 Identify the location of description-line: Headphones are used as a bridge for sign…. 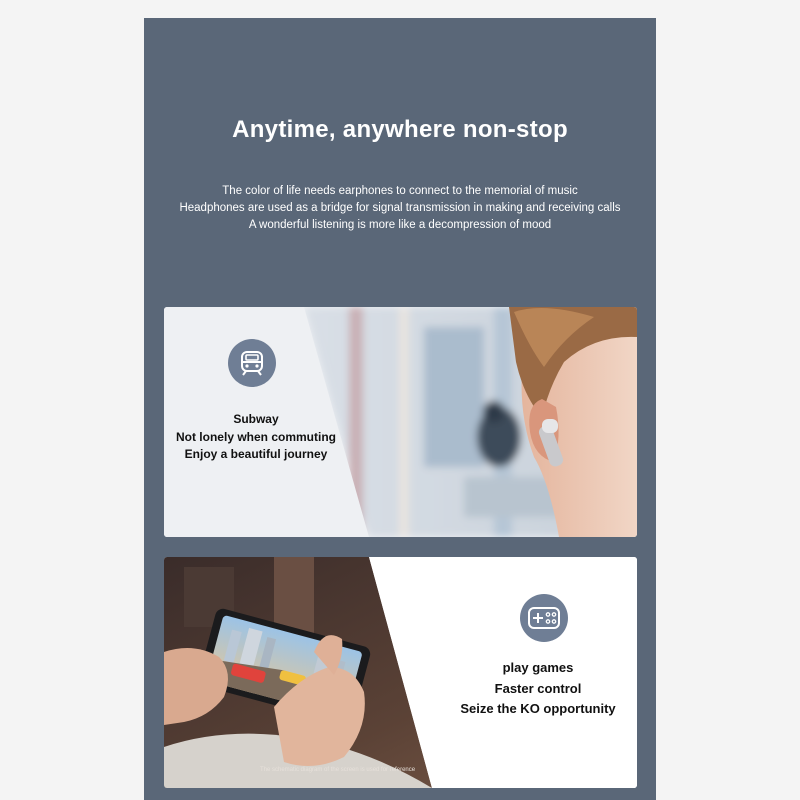
(400, 208).